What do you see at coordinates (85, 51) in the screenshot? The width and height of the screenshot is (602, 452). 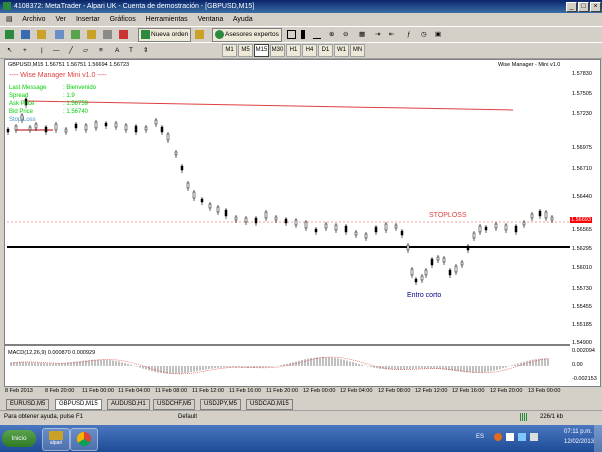 I see `channel-icon: ▱` at bounding box center [85, 51].